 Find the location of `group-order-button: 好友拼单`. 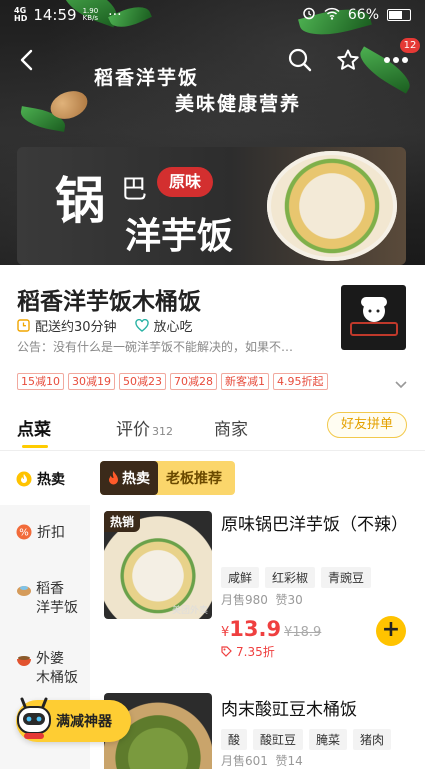

group-order-button: 好友拼单 is located at coordinates (367, 425).